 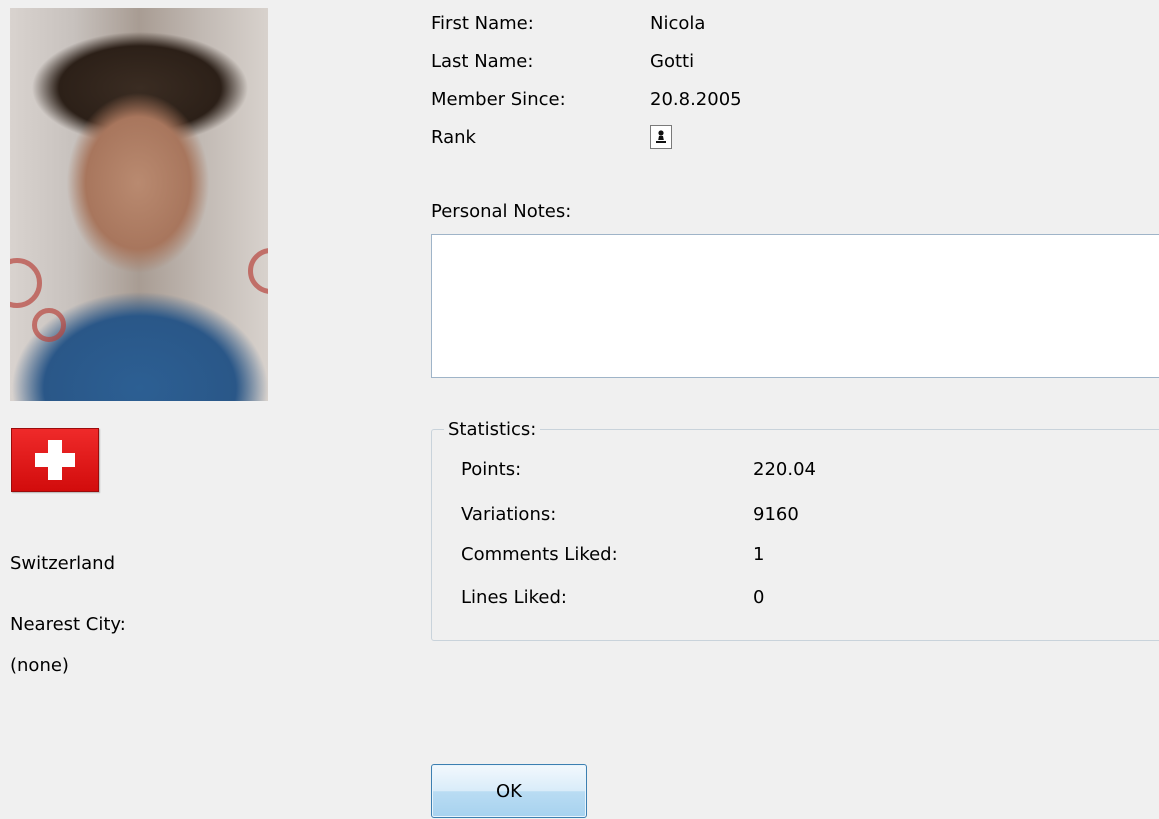 What do you see at coordinates (453, 137) in the screenshot?
I see `rank-label: Rank` at bounding box center [453, 137].